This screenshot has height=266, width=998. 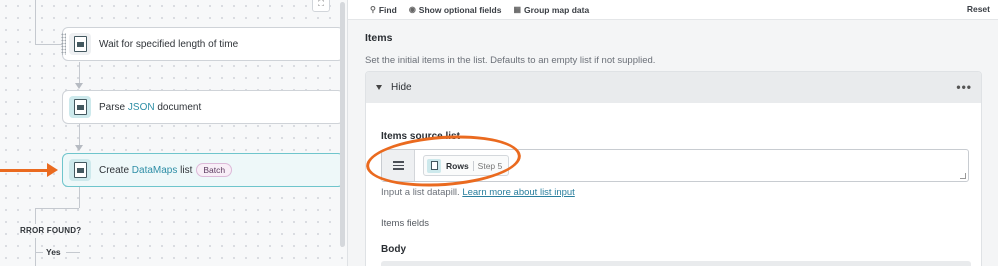 I want to click on list-input-icon, so click(x=398, y=165).